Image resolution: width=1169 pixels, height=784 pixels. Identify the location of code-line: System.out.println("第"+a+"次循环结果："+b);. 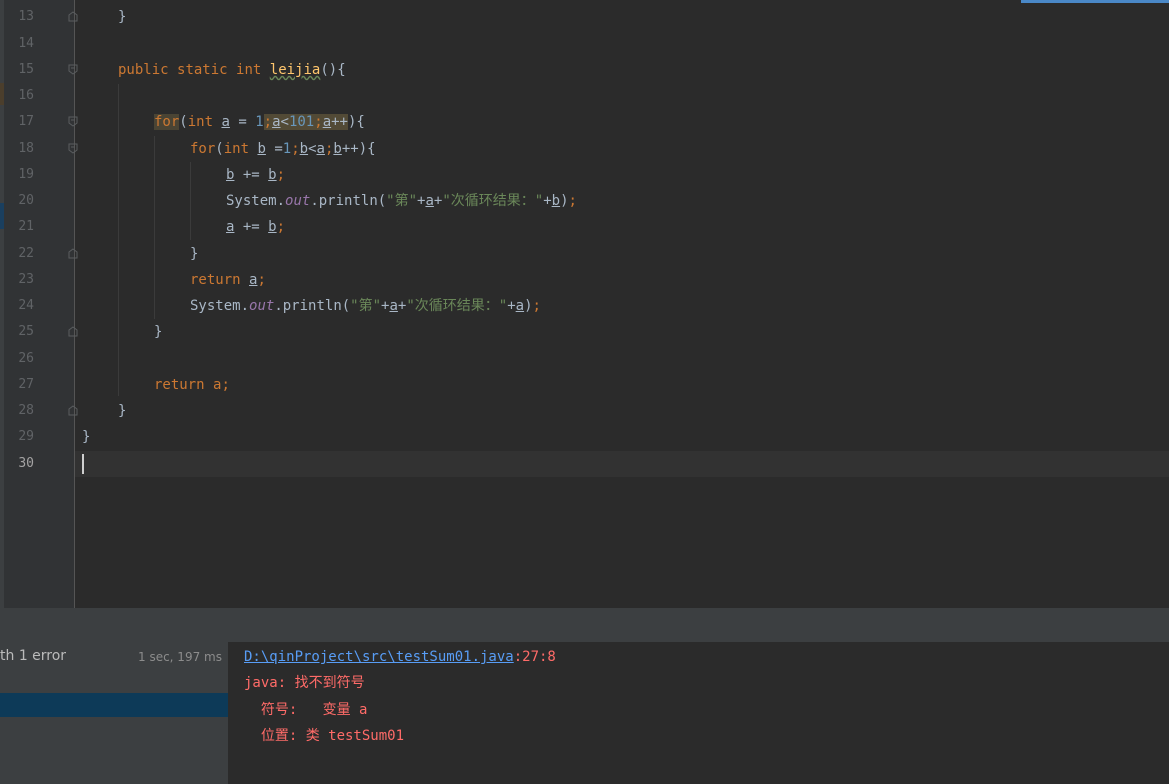
(401, 201).